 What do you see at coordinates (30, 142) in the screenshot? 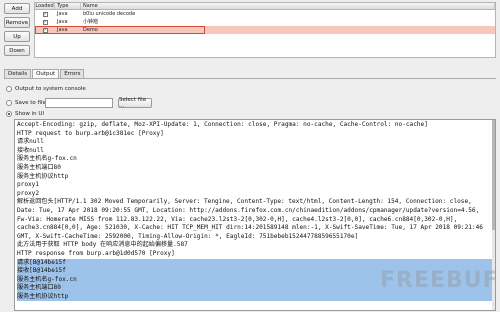
I see `output-line: 请求null` at bounding box center [30, 142].